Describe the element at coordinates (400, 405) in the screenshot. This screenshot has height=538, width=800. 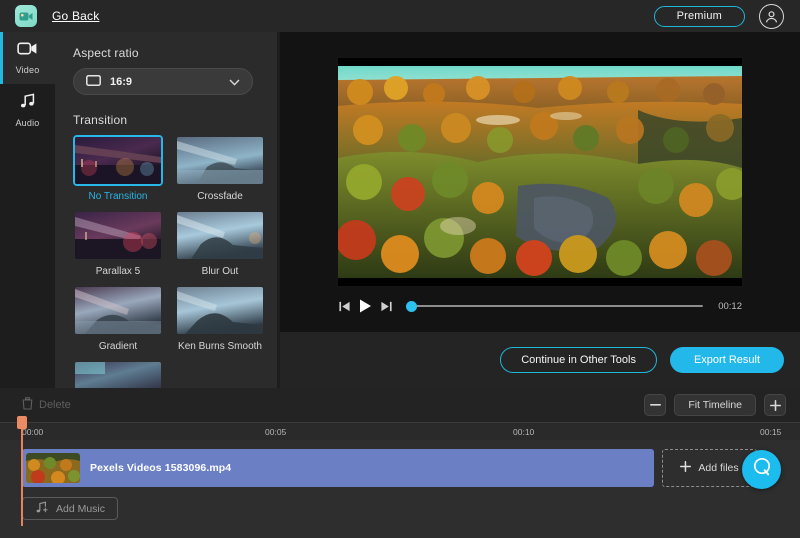
I see `timeline-toolbar: Delete Fit Timeline` at that location.